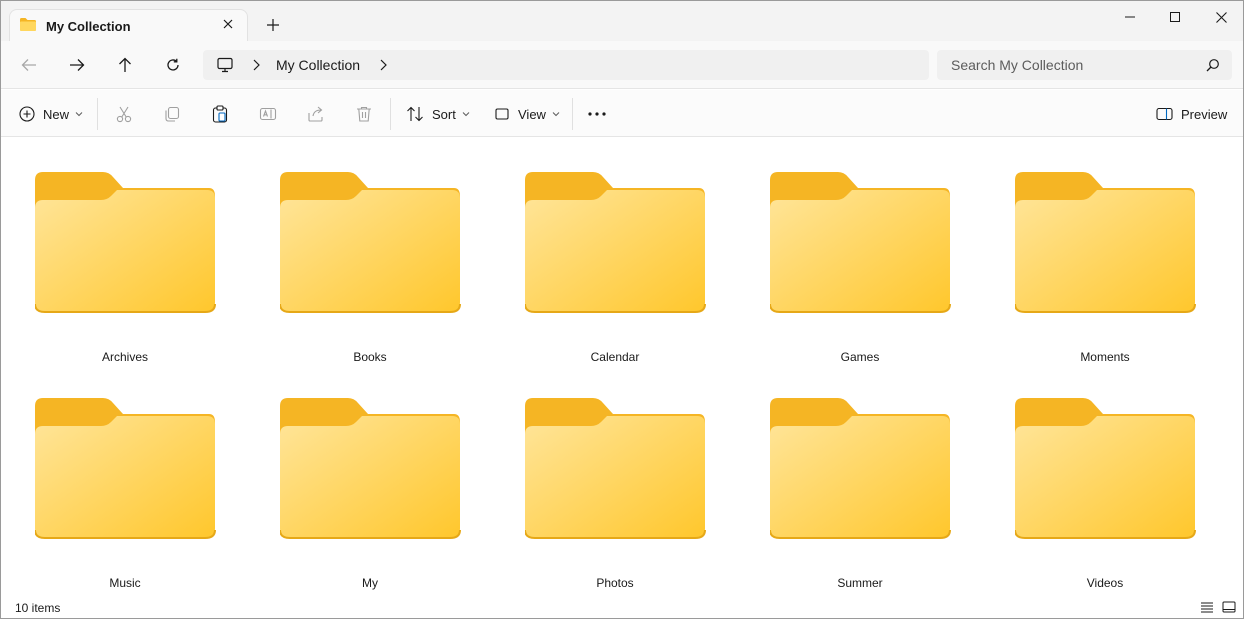  I want to click on details-view-button, so click(1207, 607).